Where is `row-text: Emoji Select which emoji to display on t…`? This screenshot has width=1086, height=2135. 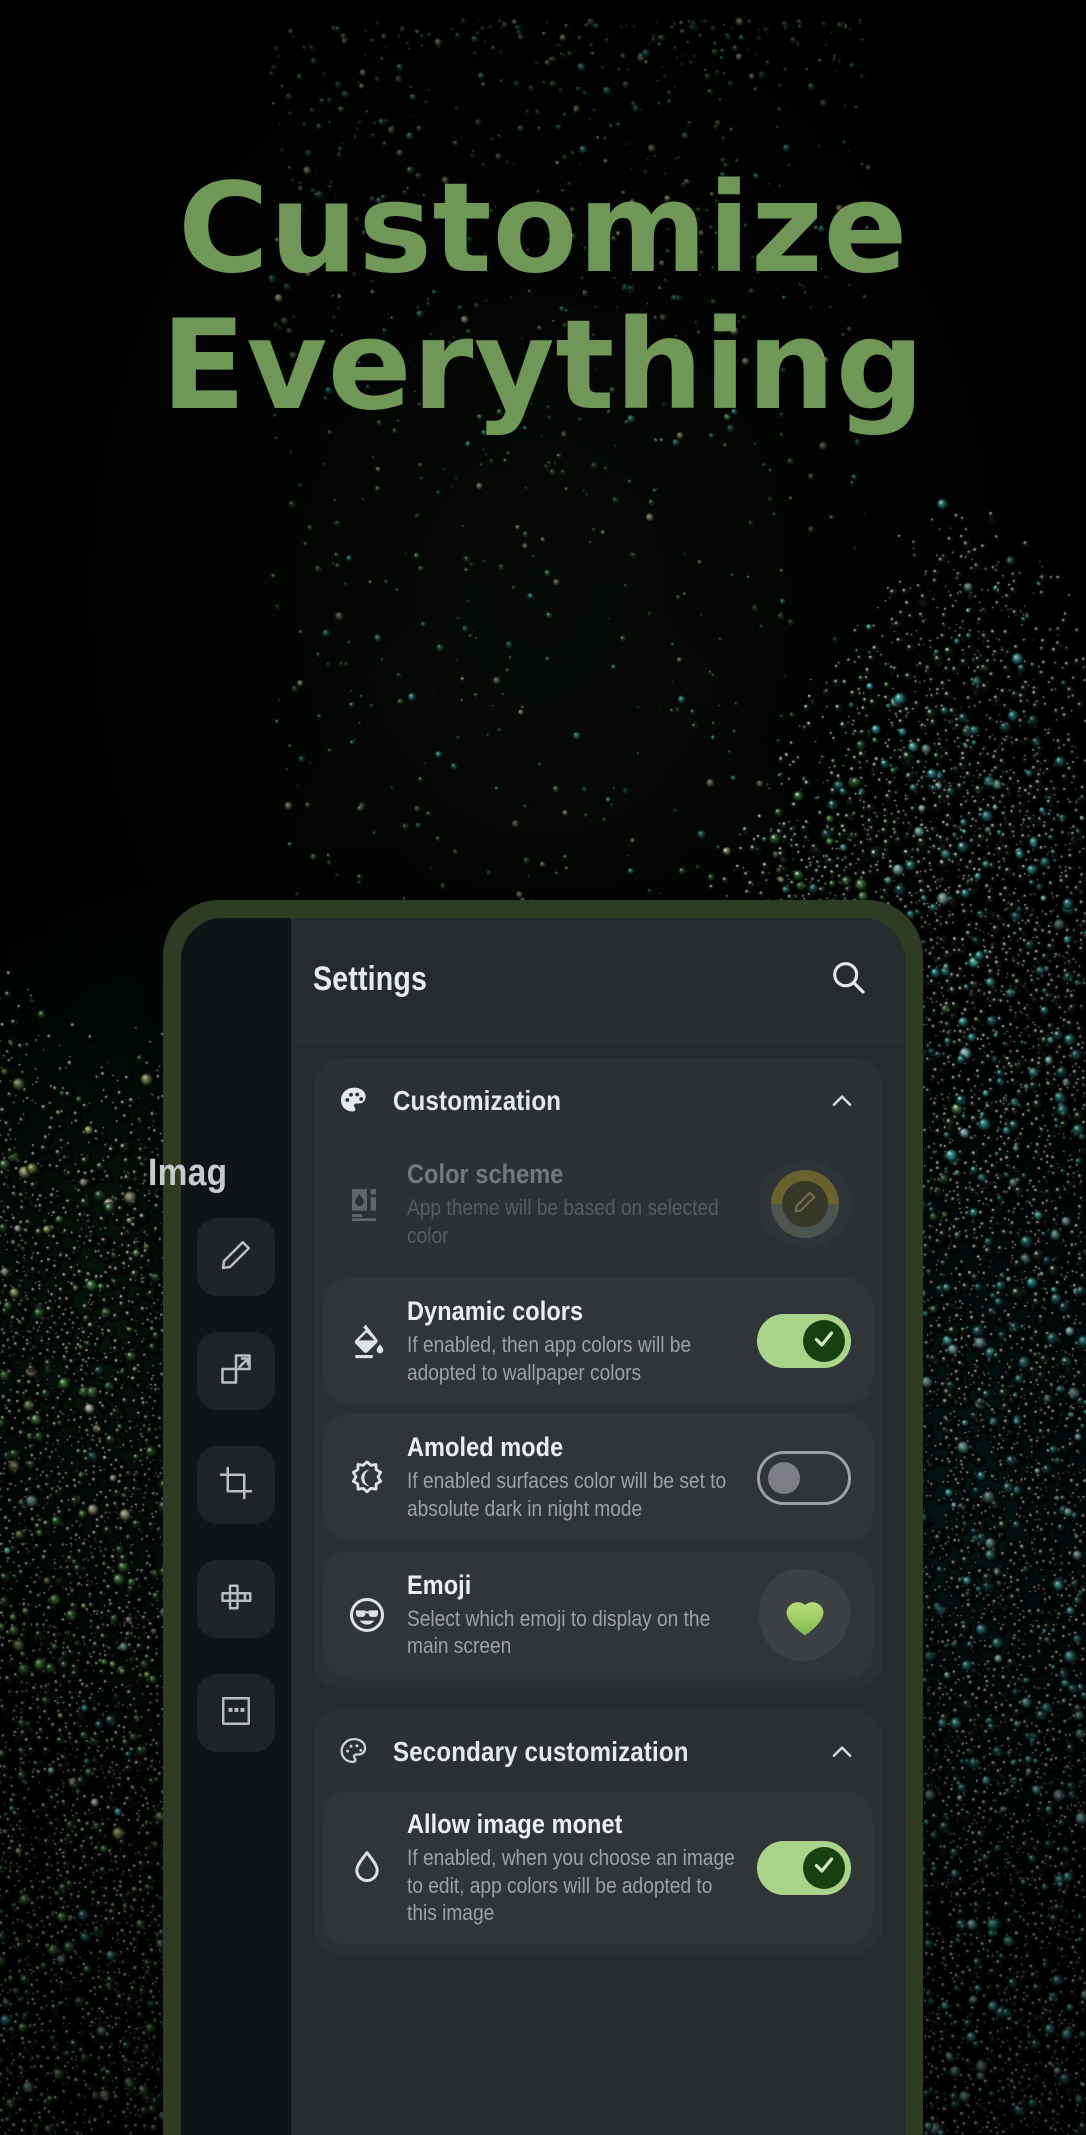 row-text: Emoji Select which emoji to display on t… is located at coordinates (573, 1615).